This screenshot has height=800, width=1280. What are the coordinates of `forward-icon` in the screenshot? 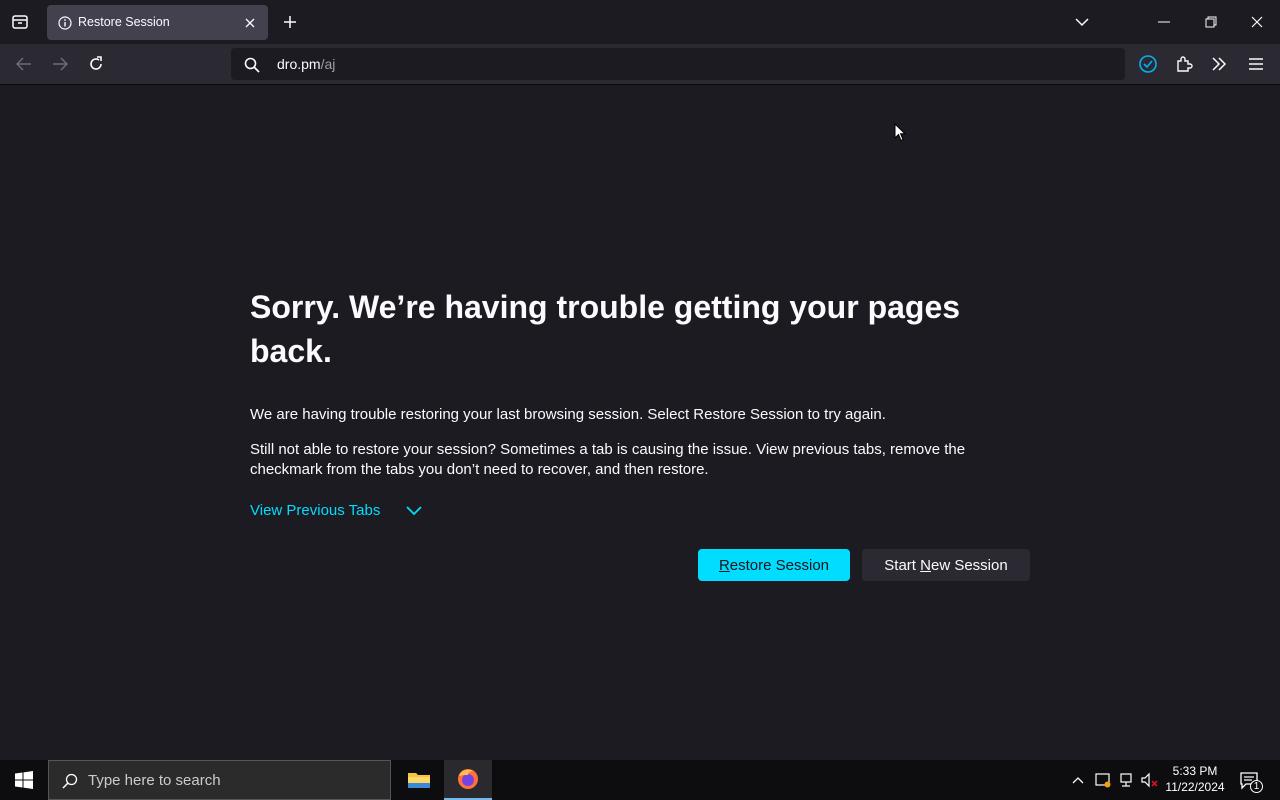 It's located at (60, 64).